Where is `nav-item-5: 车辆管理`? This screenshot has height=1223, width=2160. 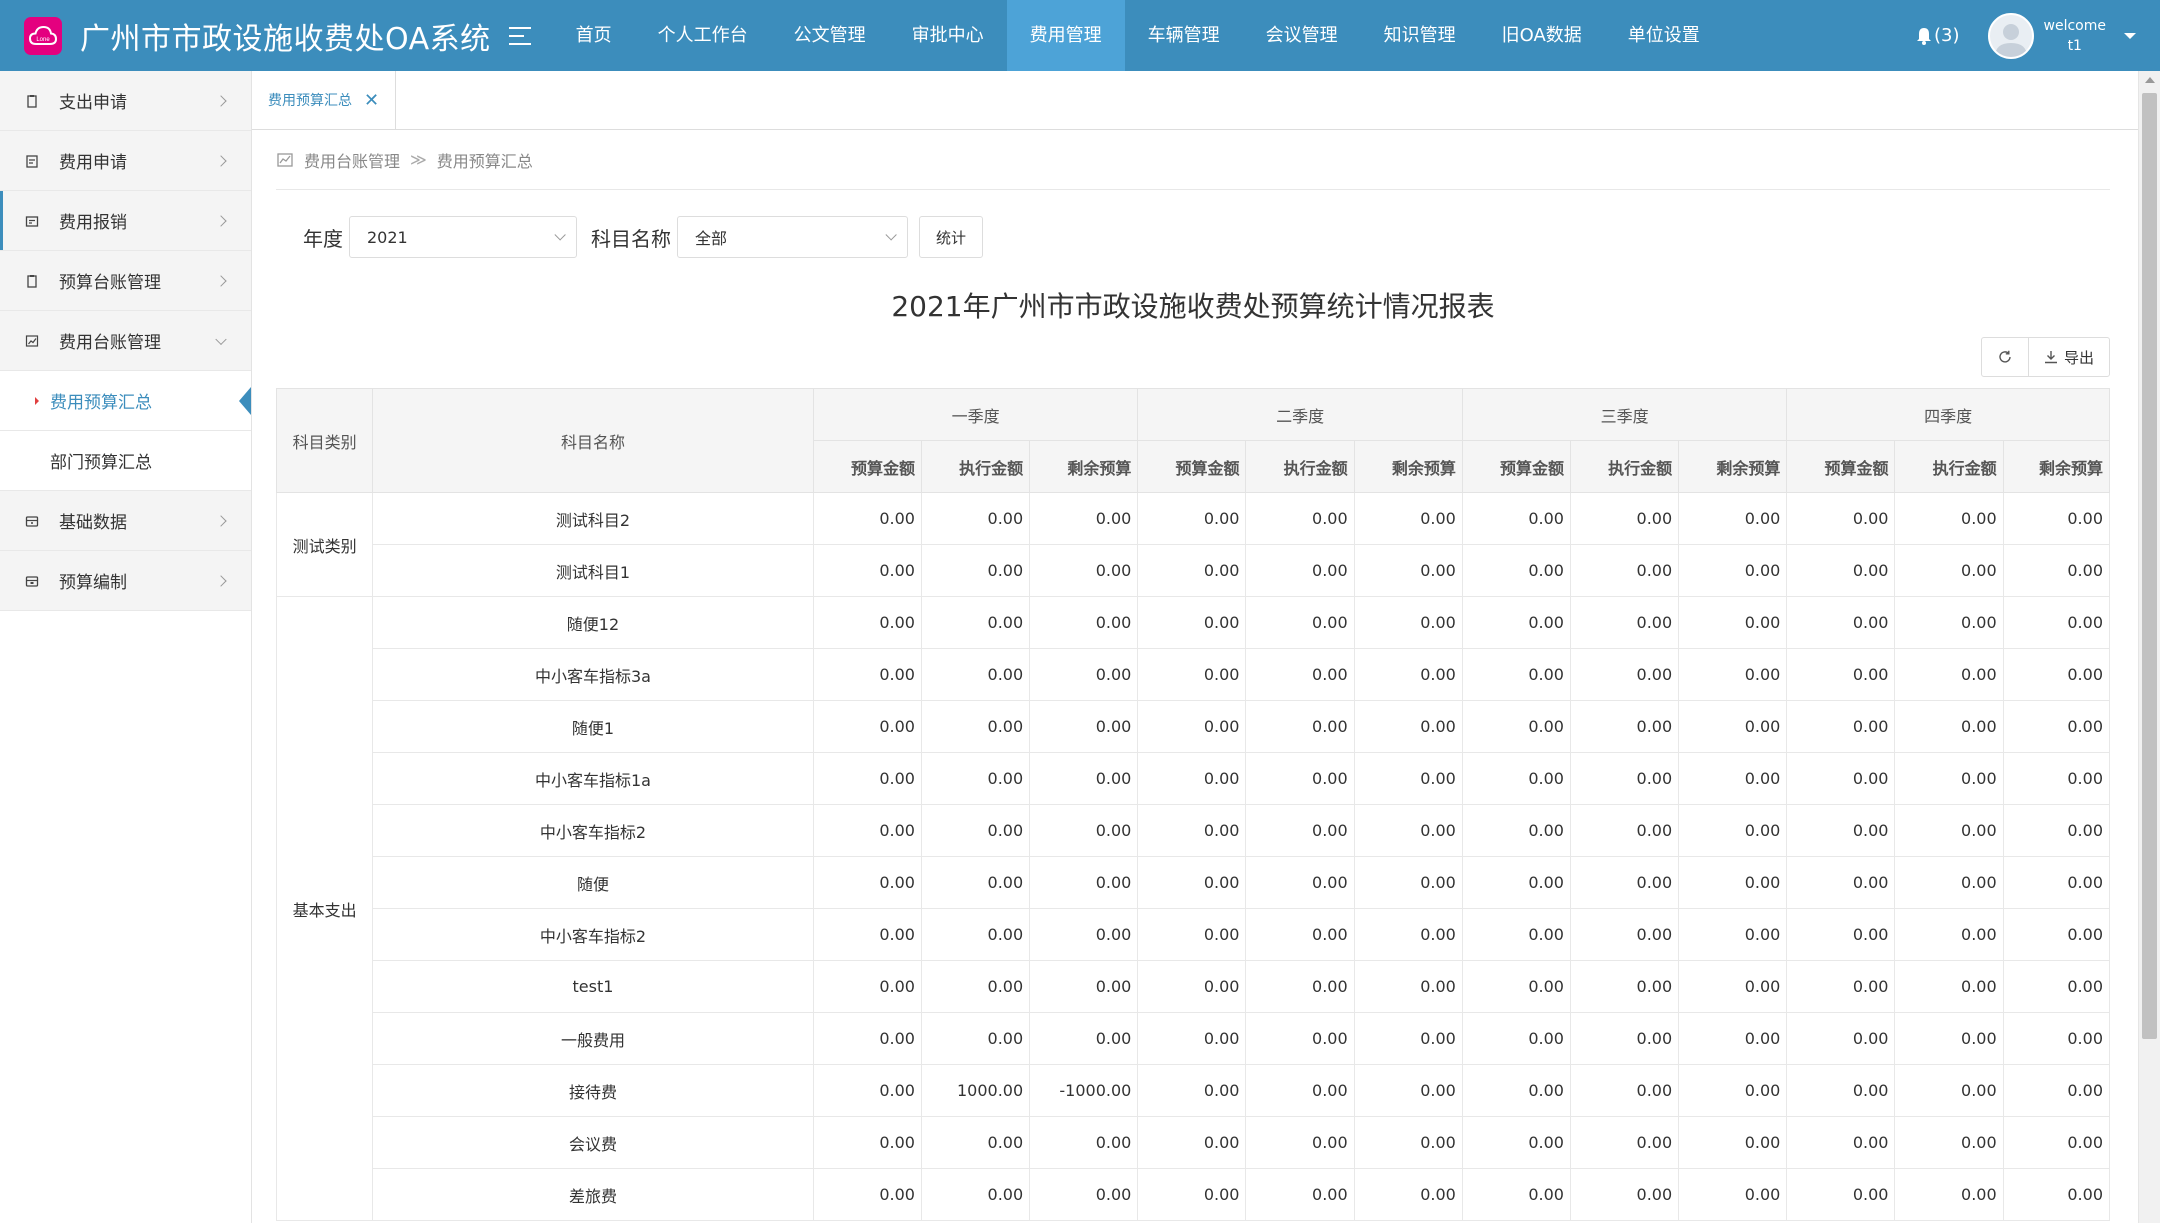
nav-item-5: 车辆管理 is located at coordinates (1184, 35).